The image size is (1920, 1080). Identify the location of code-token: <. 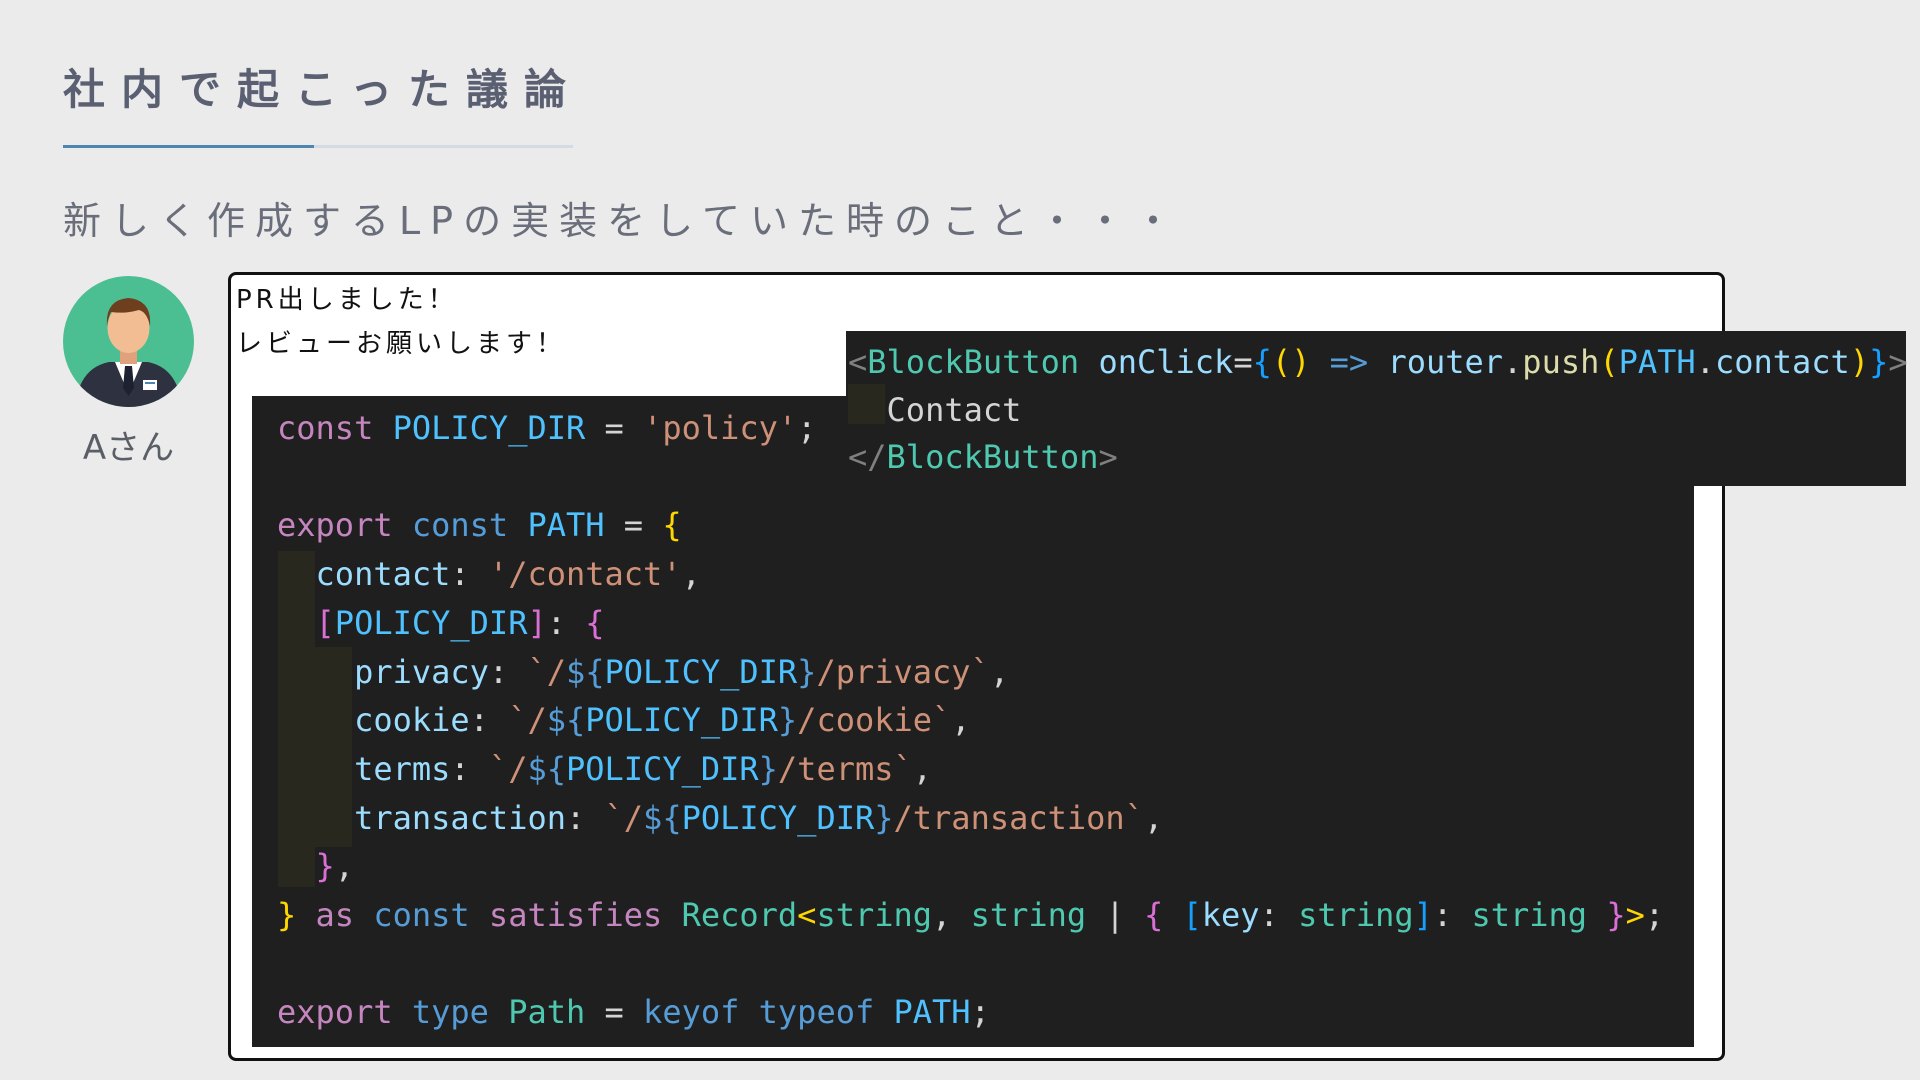
(807, 915).